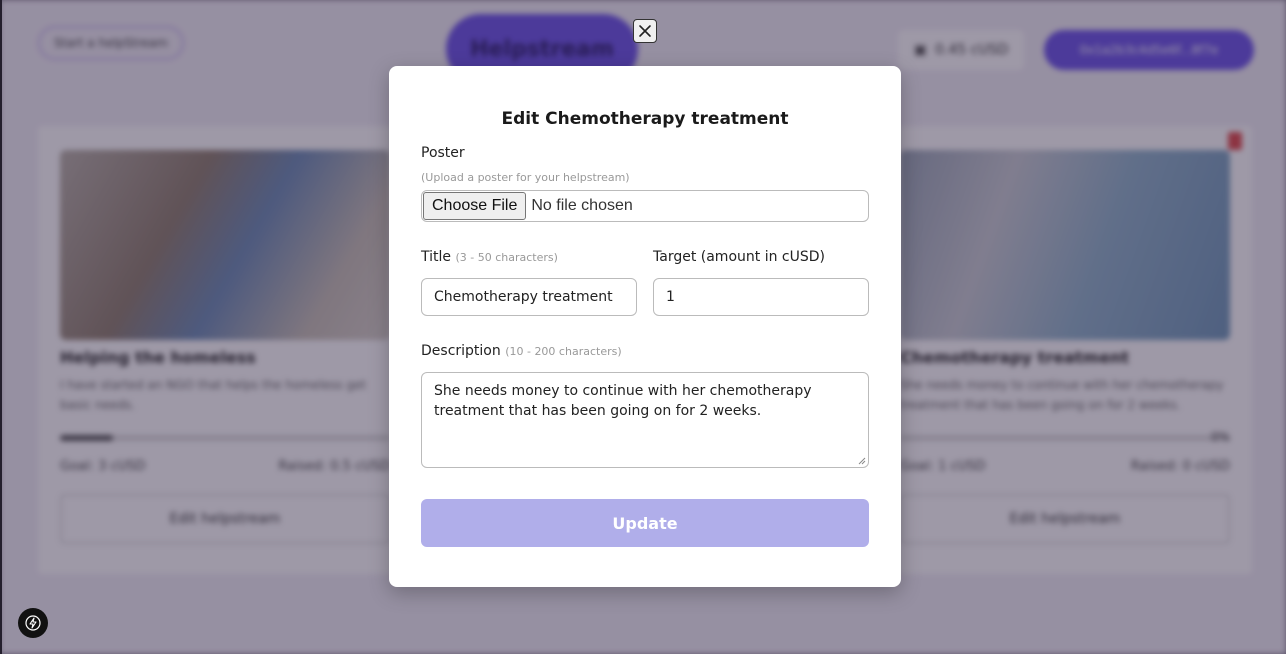 Image resolution: width=1286 pixels, height=654 pixels. Describe the element at coordinates (582, 205) in the screenshot. I see `file-status: No file chosen` at that location.